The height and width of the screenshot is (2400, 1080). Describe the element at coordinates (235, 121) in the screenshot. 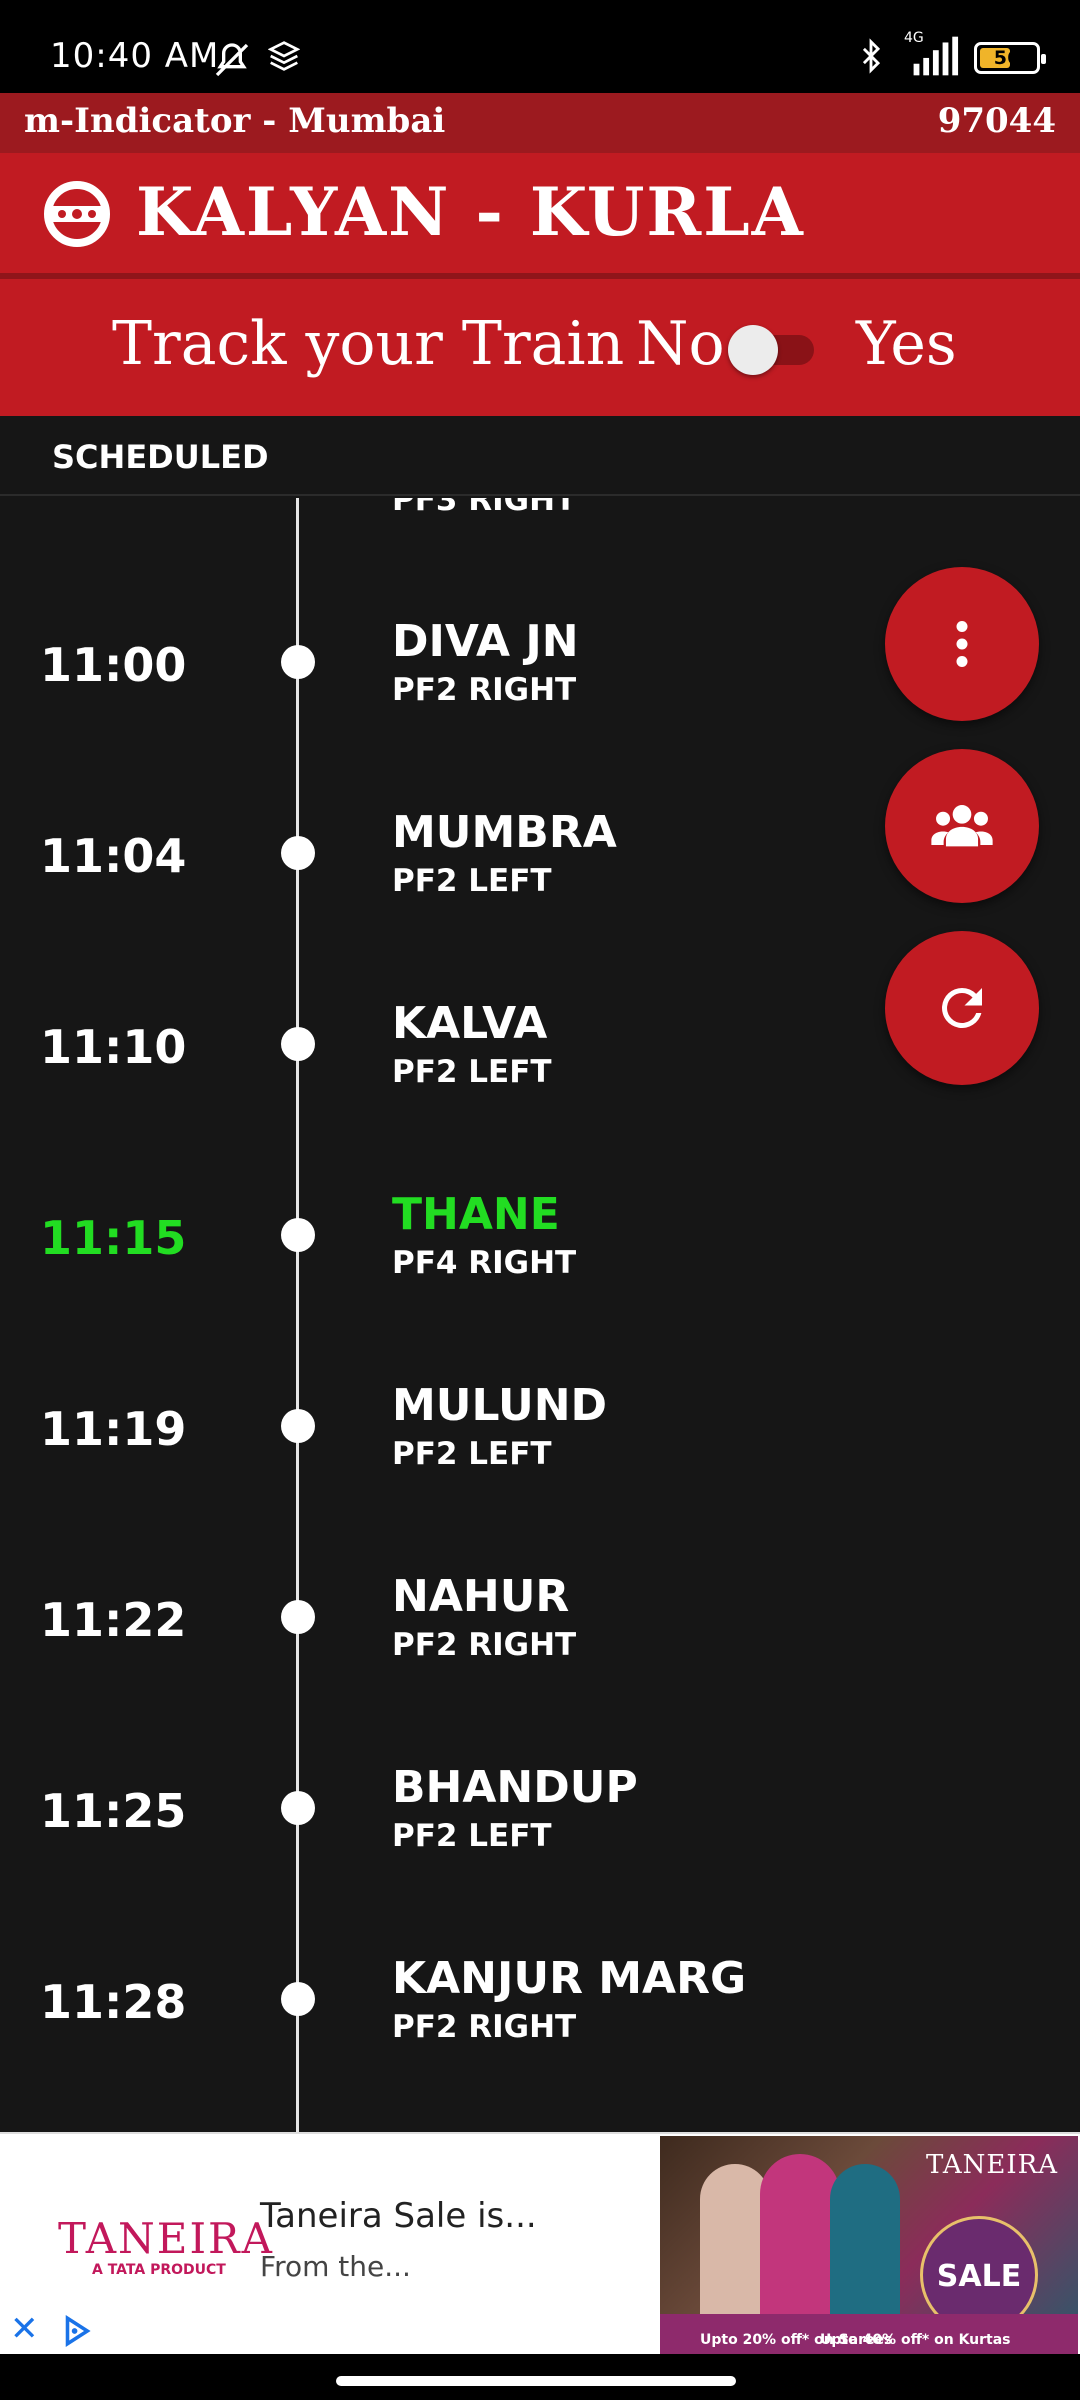

I see `app-name: m-Indicator - Mumbai` at that location.